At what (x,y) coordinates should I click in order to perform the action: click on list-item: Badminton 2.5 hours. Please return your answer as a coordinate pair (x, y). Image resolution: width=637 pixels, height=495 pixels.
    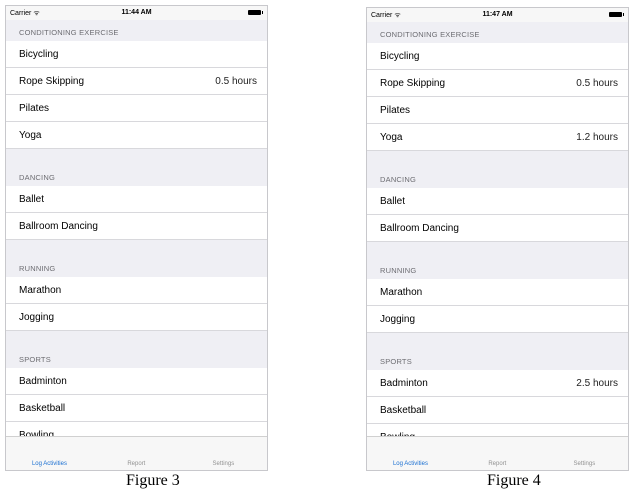
    Looking at the image, I should click on (497, 383).